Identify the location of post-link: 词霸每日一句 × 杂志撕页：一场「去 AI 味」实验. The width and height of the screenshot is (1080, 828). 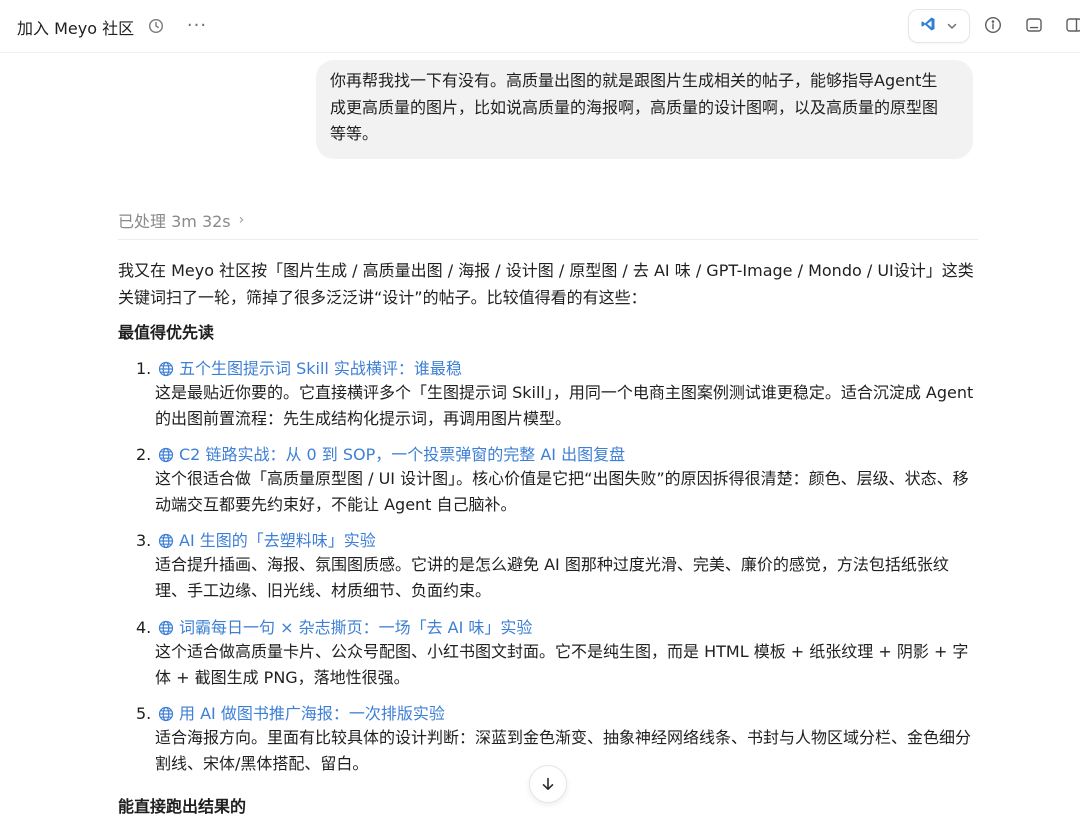
(345, 627).